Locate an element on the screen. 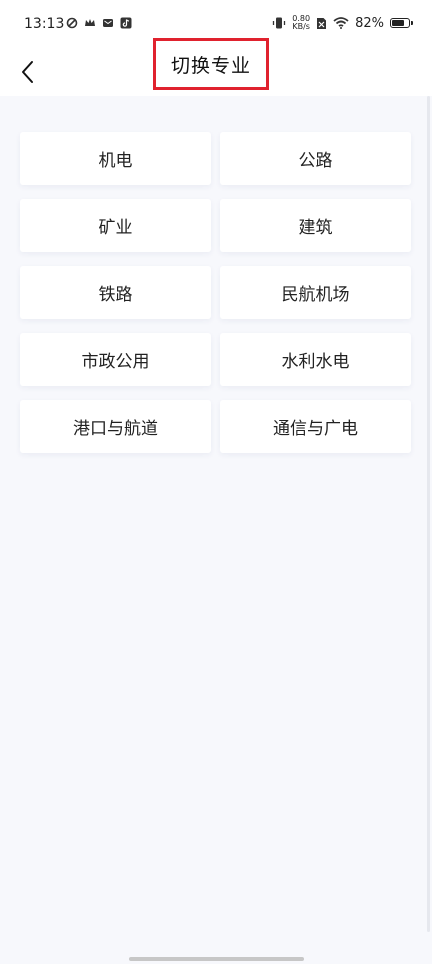  status-right: 0.80 KB/s 82% is located at coordinates (342, 23).